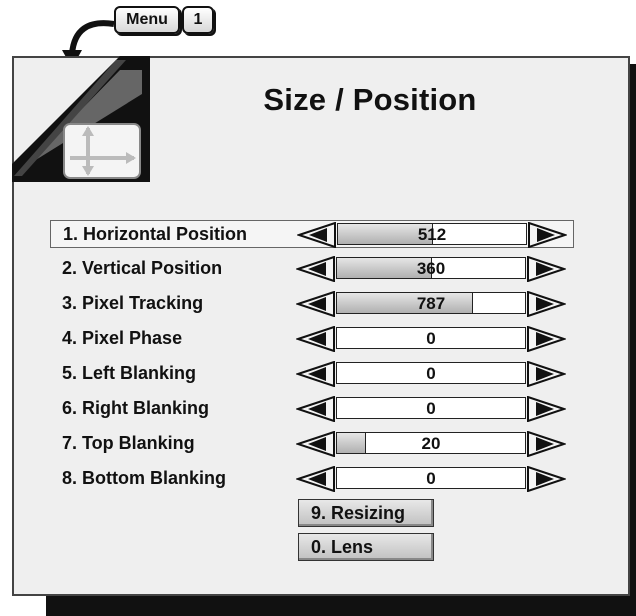 This screenshot has height=616, width=636. I want to click on setting-slider: 787, so click(433, 304).